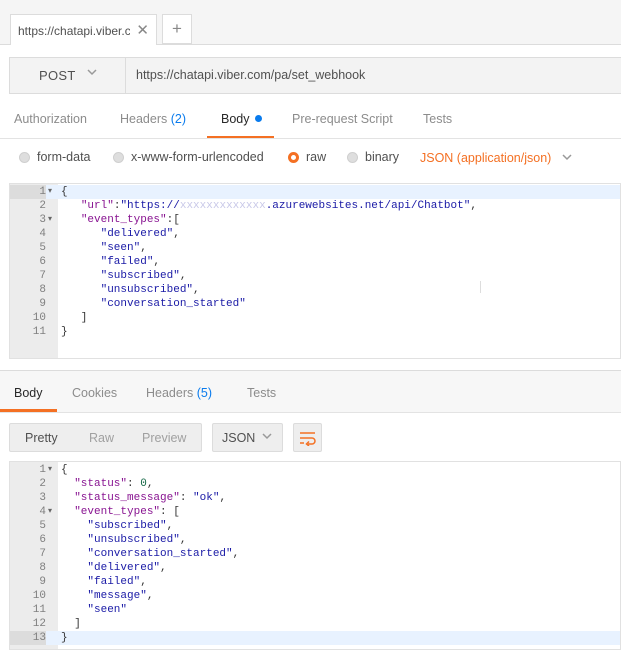 Image resolution: width=621 pixels, height=652 pixels. What do you see at coordinates (342, 119) in the screenshot?
I see `tab-pre-request-script: Pre-request Script` at bounding box center [342, 119].